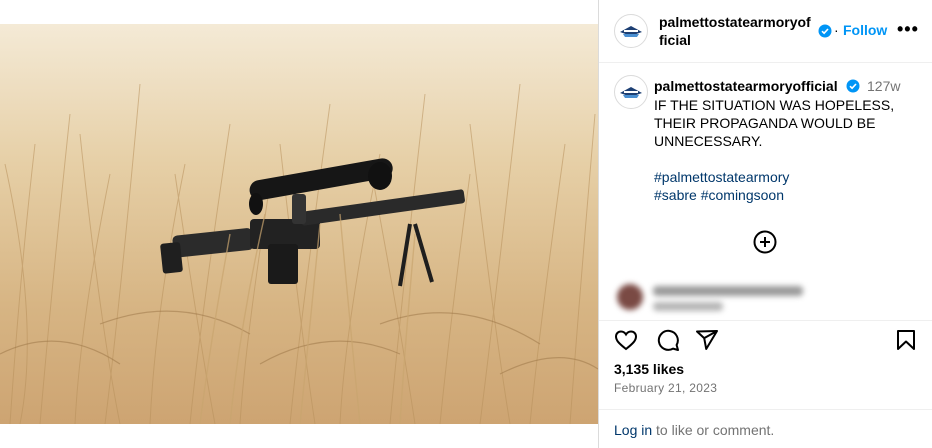 This screenshot has height=448, width=932. Describe the element at coordinates (763, 299) in the screenshot. I see `blurred-comment` at that location.